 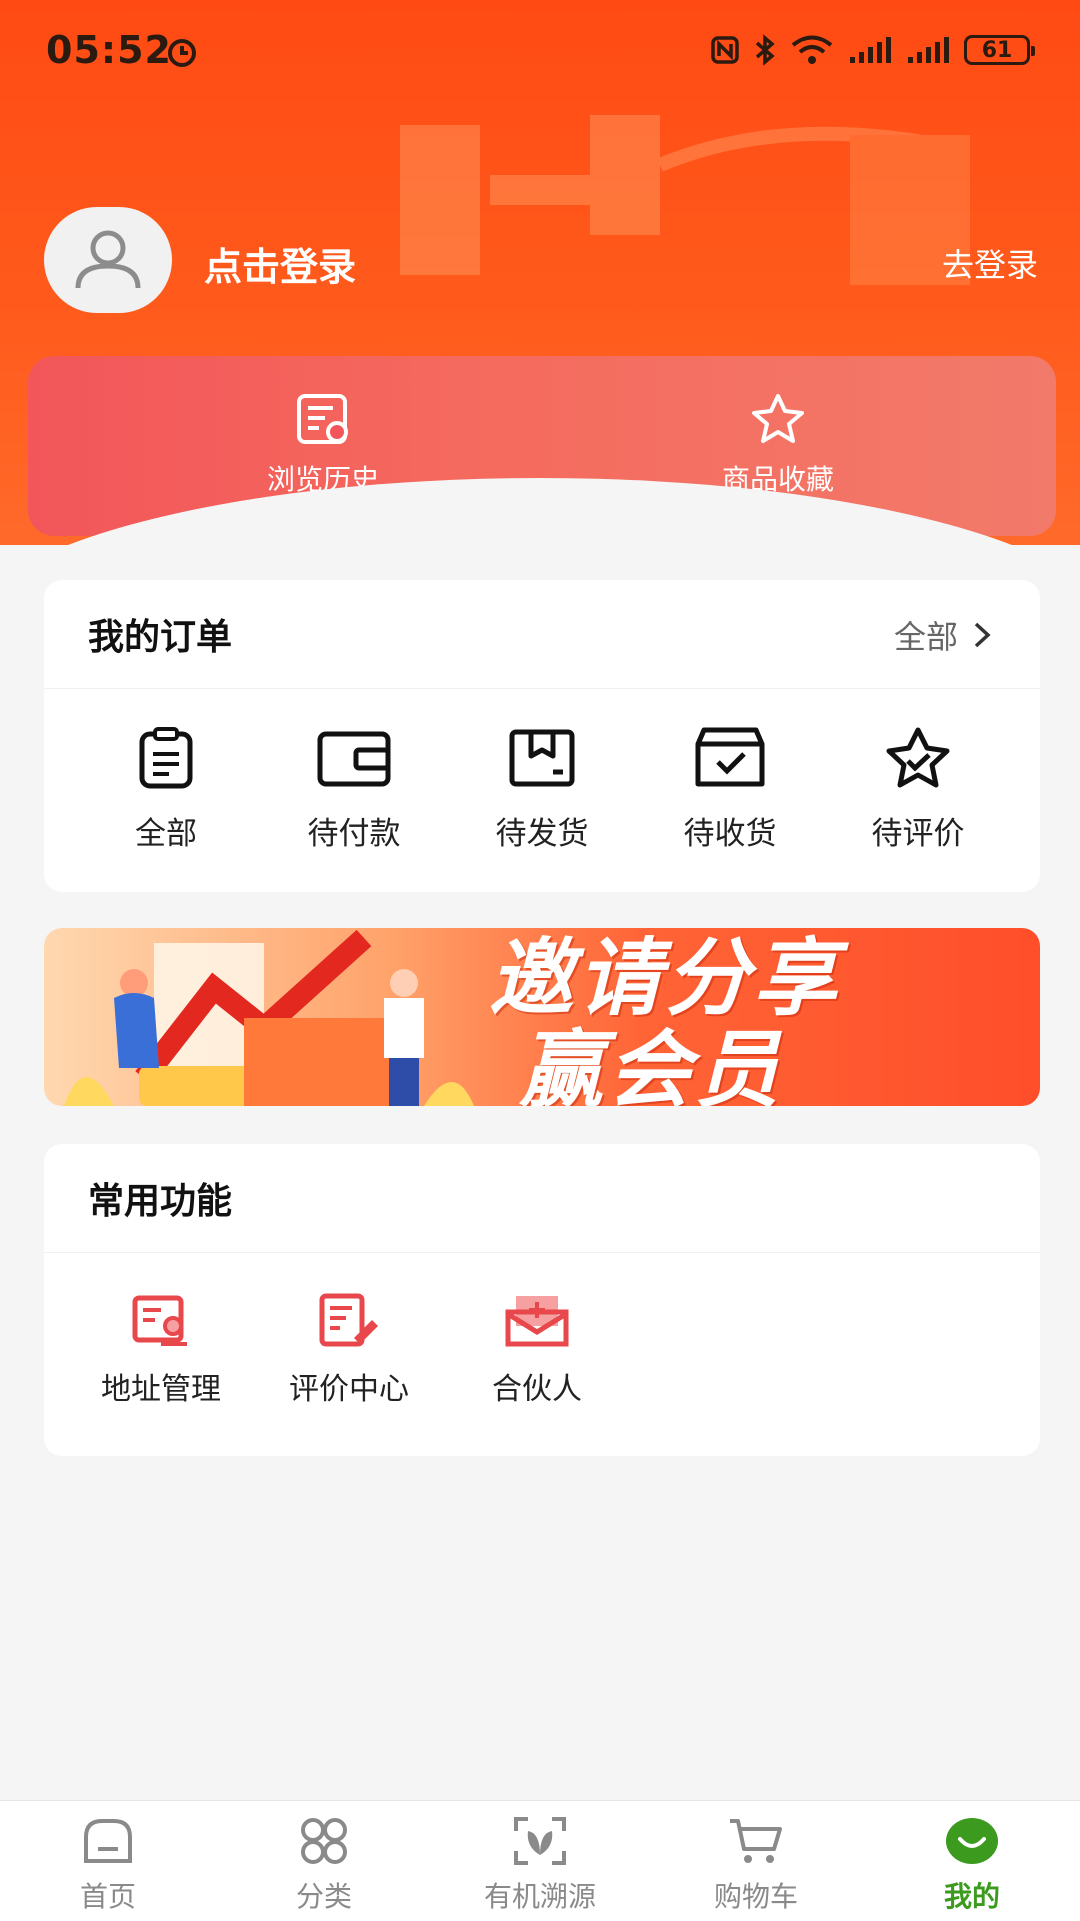 What do you see at coordinates (537, 1350) in the screenshot?
I see `partner-button: 合伙人` at bounding box center [537, 1350].